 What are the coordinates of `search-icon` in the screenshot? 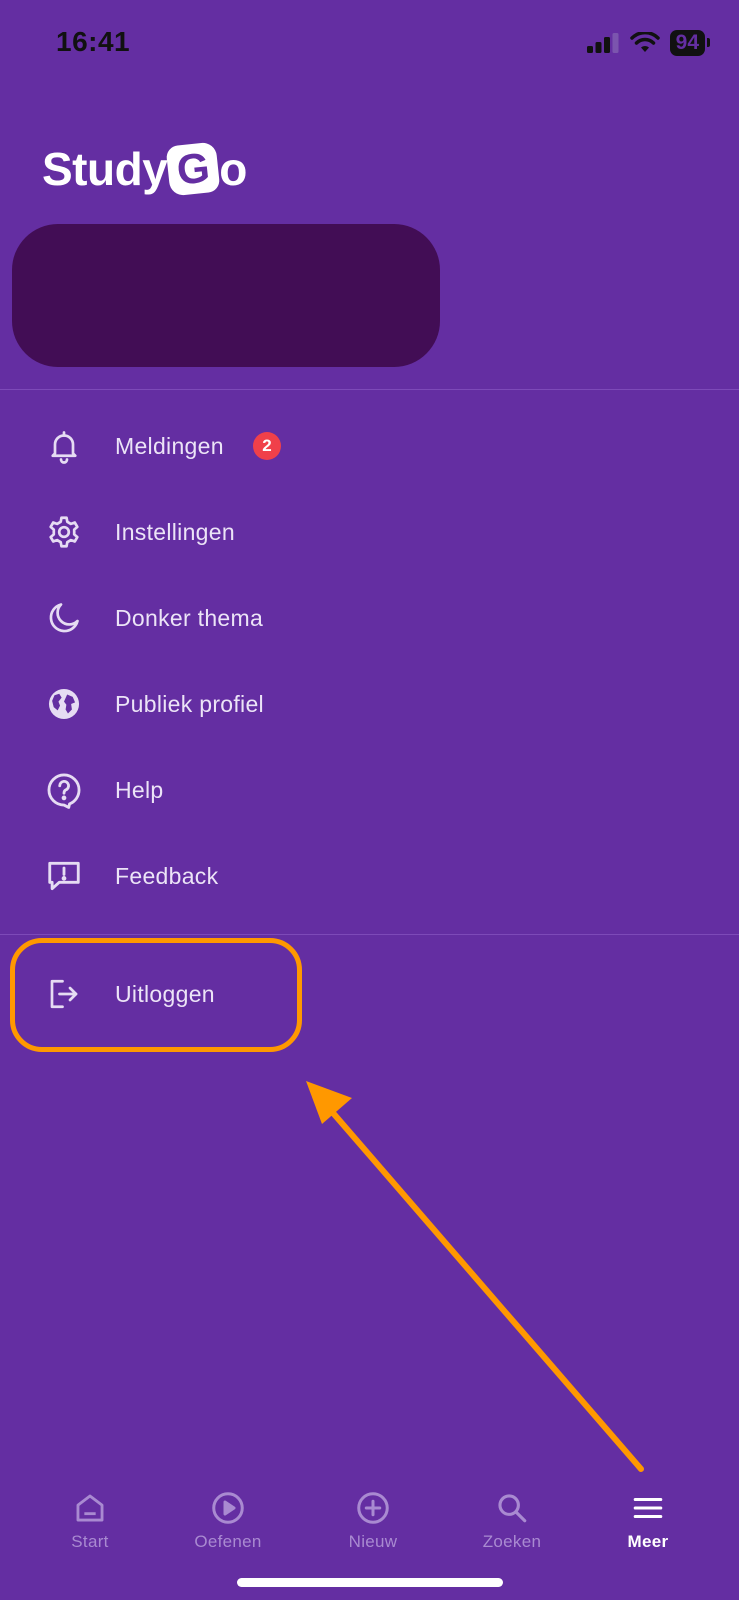 It's located at (512, 1508).